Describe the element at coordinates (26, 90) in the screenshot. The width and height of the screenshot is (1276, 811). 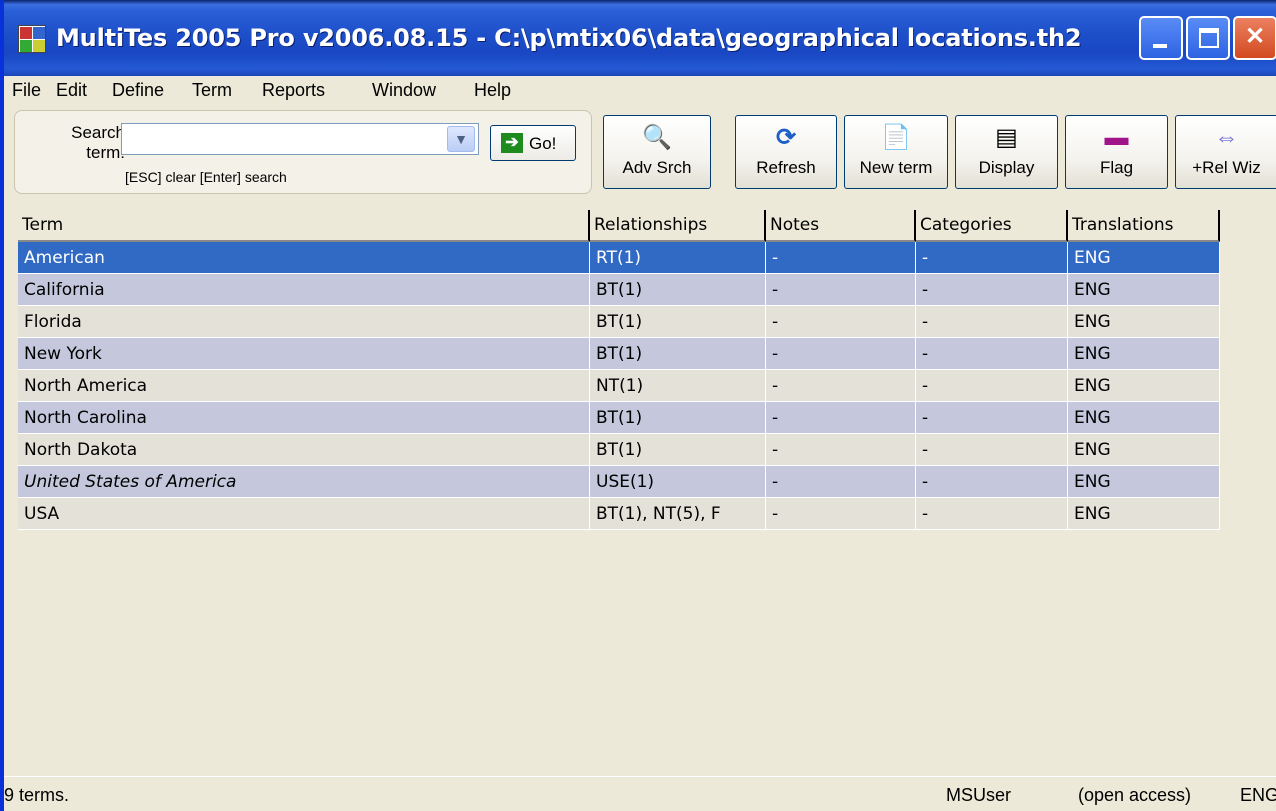
I see `menu-file: File` at that location.